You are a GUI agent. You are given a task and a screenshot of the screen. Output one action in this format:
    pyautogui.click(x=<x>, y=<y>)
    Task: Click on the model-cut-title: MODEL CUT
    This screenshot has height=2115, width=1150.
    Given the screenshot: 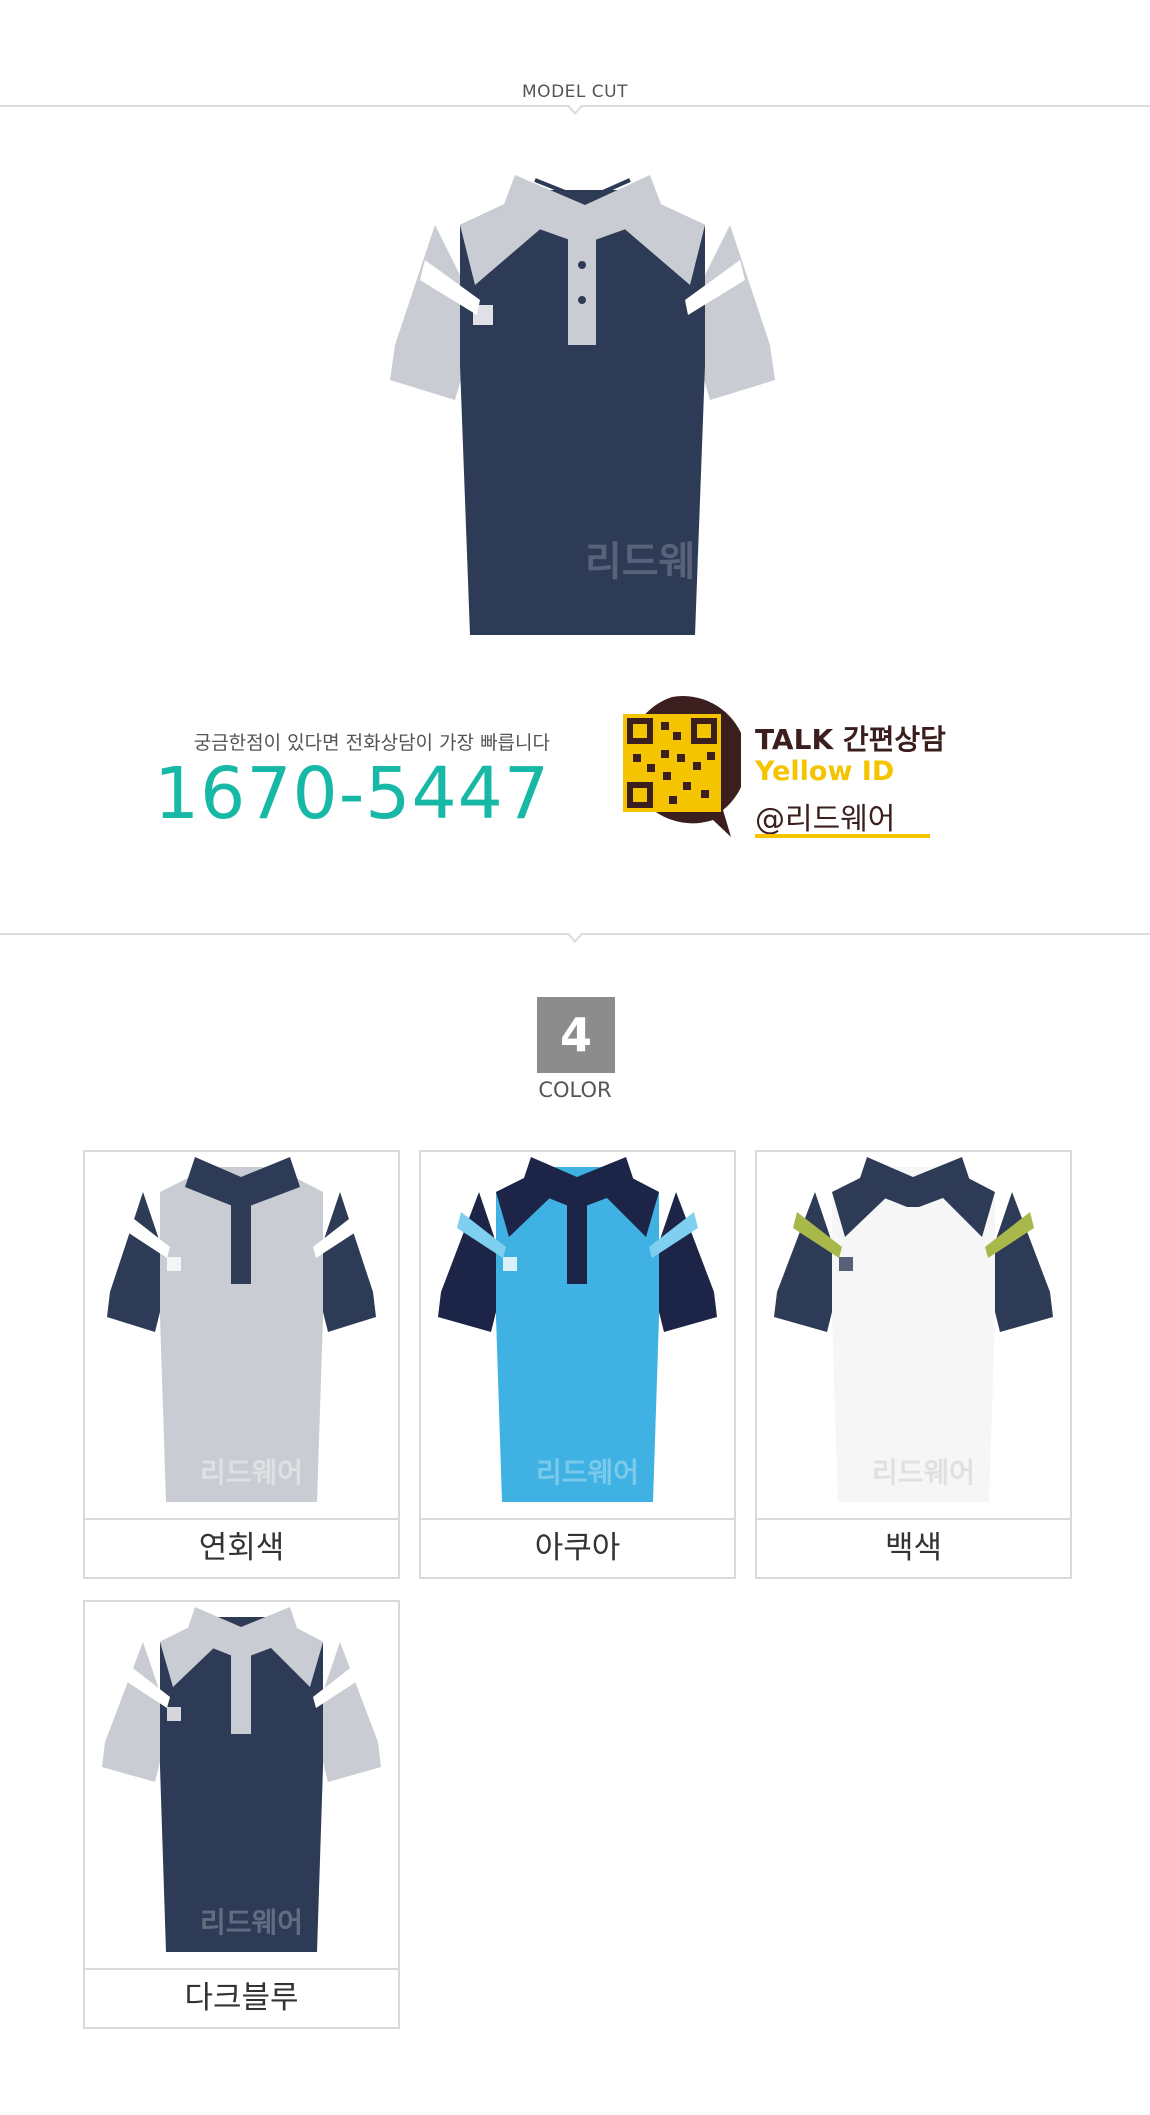 What is the action you would take?
    pyautogui.click(x=575, y=92)
    